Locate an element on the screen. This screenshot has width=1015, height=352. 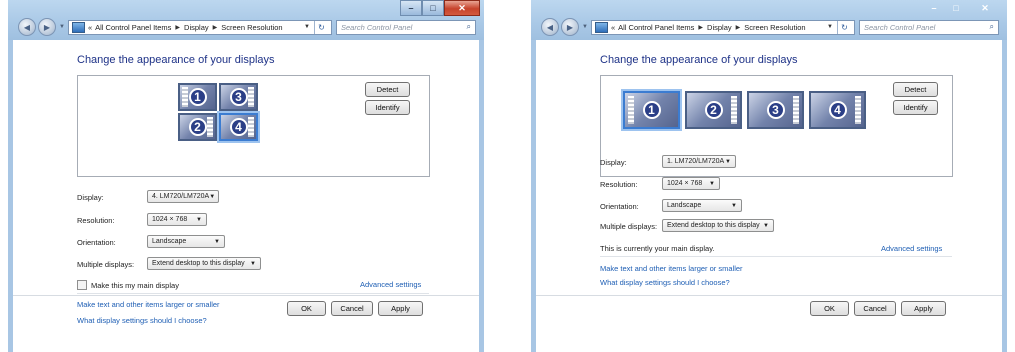
orientation-value: Landscape is located at coordinates (684, 205).